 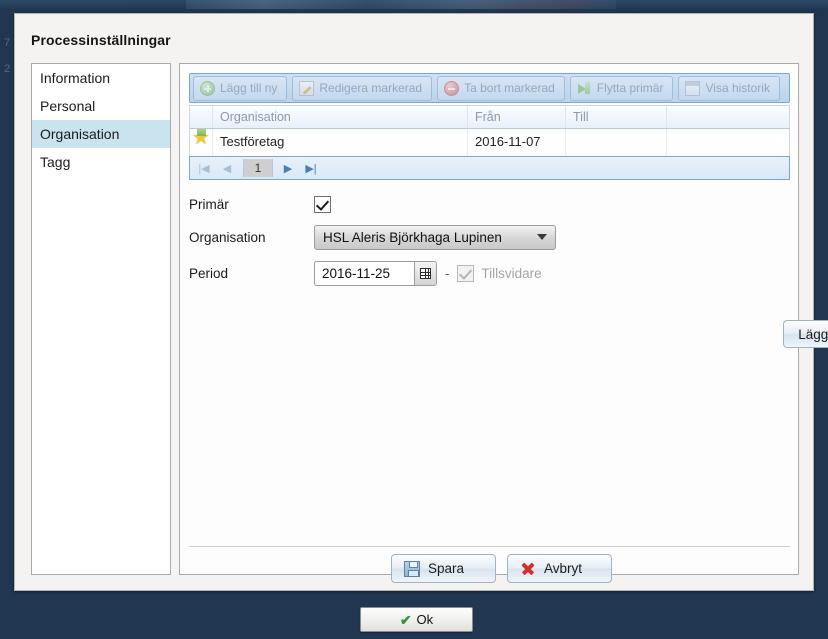 What do you see at coordinates (447, 273) in the screenshot?
I see `period-dash: -` at bounding box center [447, 273].